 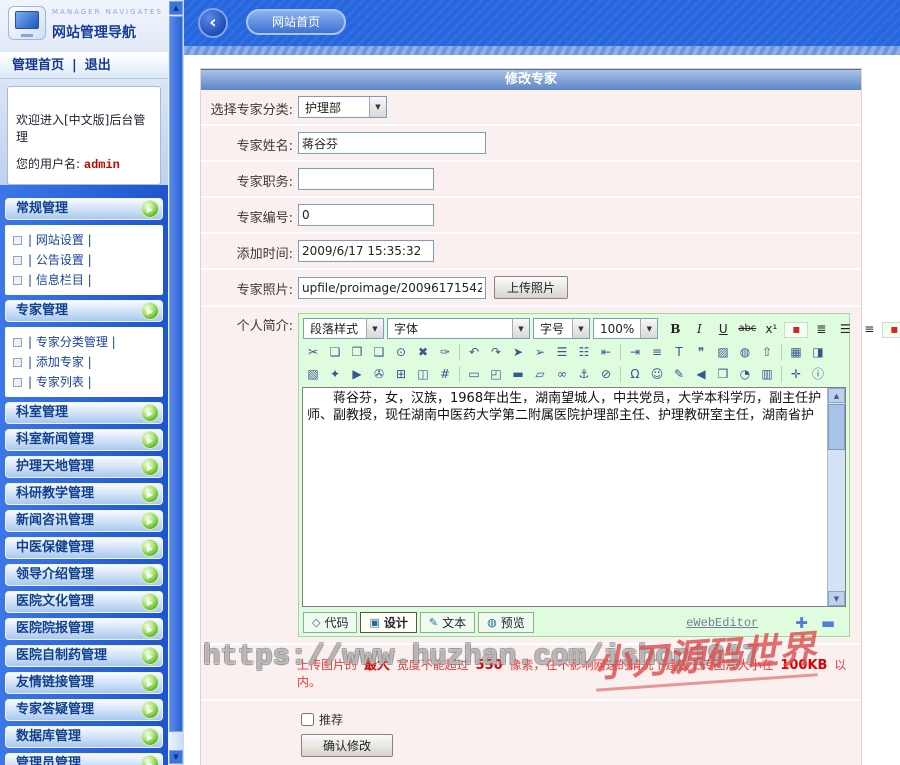 I want to click on redo-icon: ↷, so click(x=496, y=352).